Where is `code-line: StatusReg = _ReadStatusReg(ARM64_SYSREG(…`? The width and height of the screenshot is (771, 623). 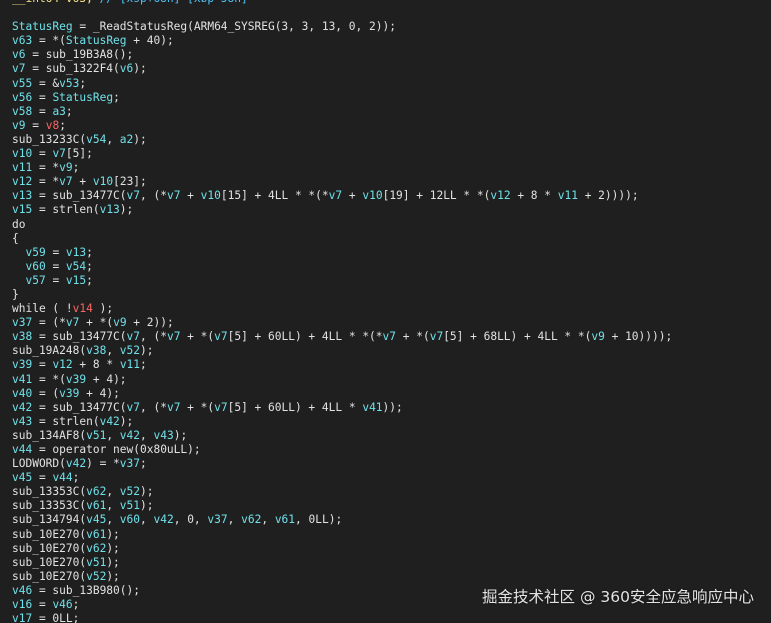
code-line: StatusReg = _ReadStatusReg(ARM64_SYSREG(… is located at coordinates (342, 27).